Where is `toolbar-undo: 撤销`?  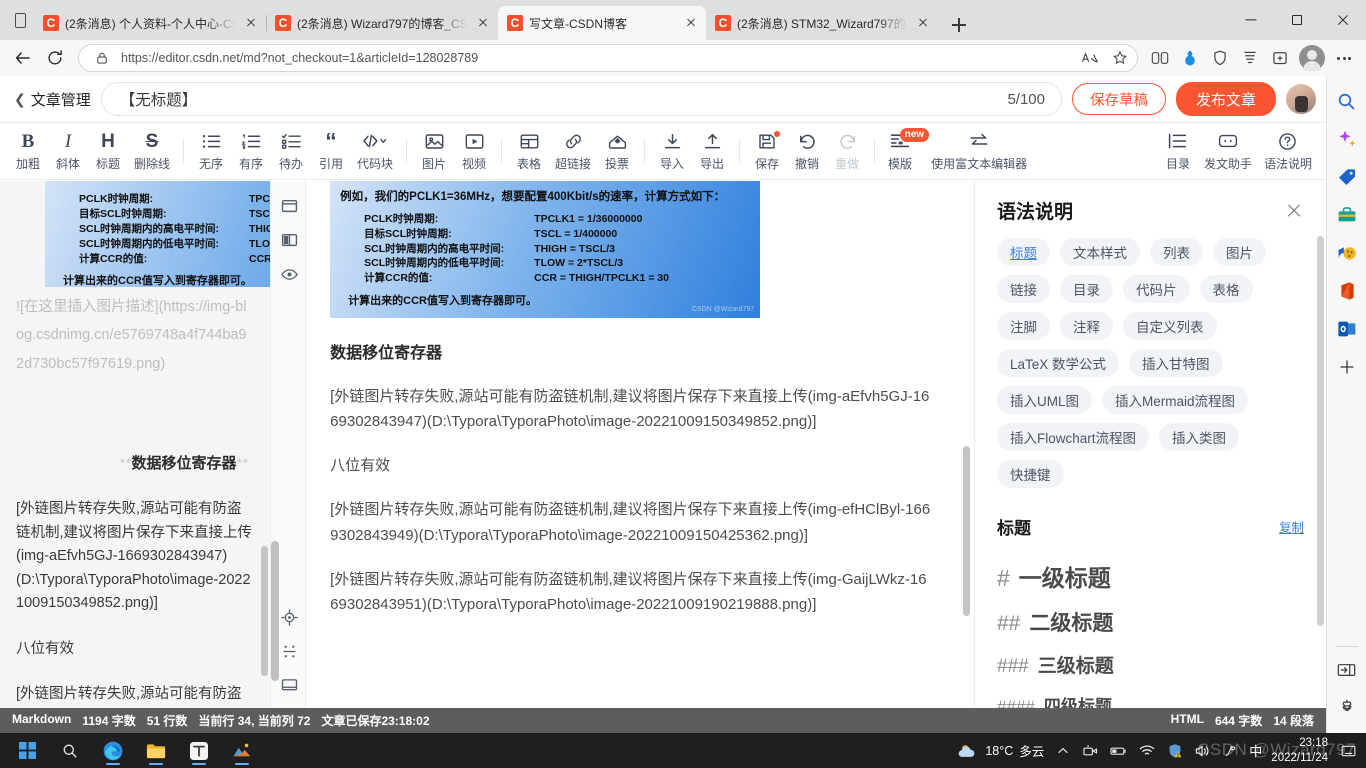
toolbar-undo: 撤销 is located at coordinates (807, 151).